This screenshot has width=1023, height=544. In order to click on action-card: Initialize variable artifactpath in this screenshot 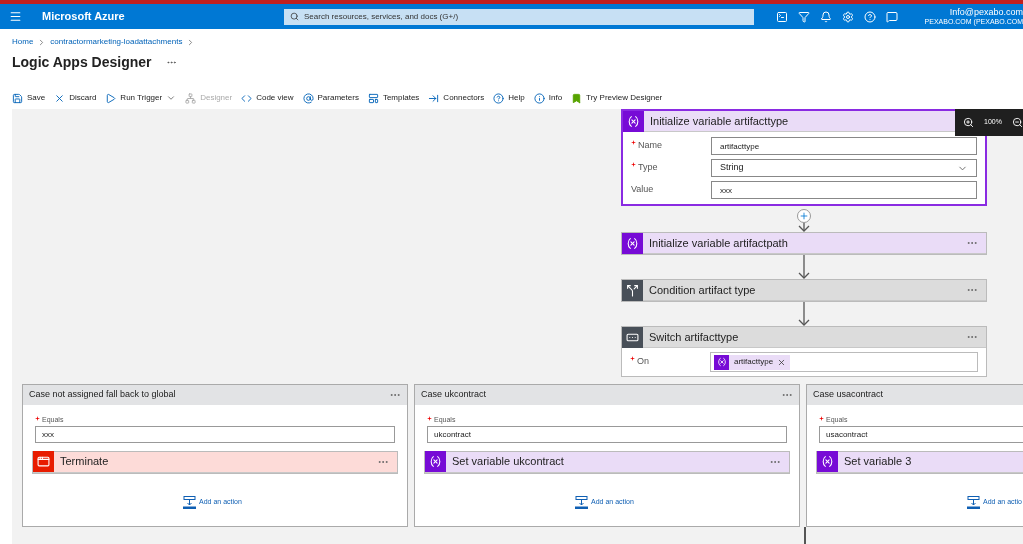, I will do `click(804, 243)`.